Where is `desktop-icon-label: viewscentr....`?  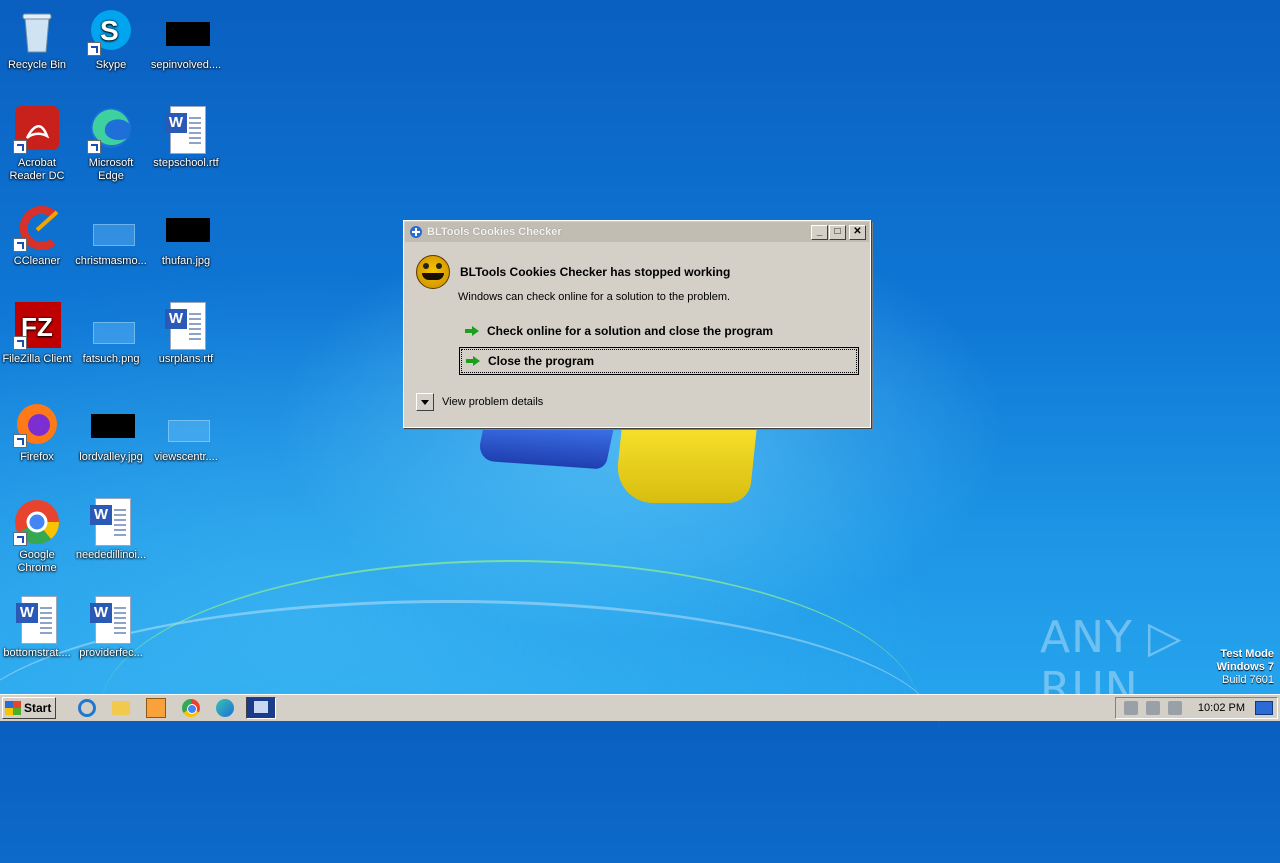
desktop-icon-label: viewscentr.... is located at coordinates (186, 457).